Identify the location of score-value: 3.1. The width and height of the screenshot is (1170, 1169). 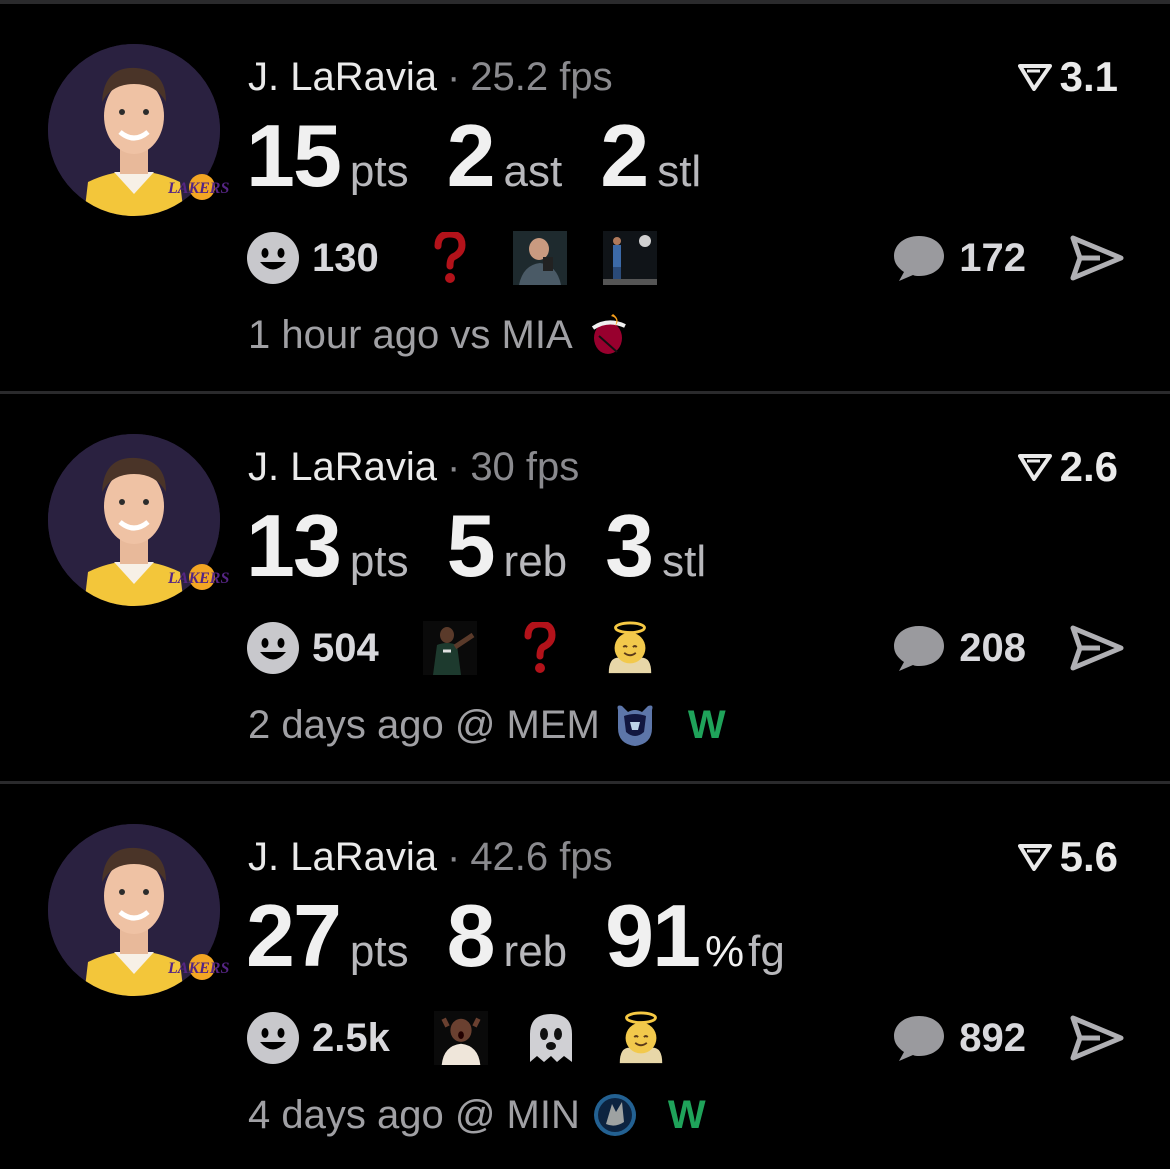
(1088, 76).